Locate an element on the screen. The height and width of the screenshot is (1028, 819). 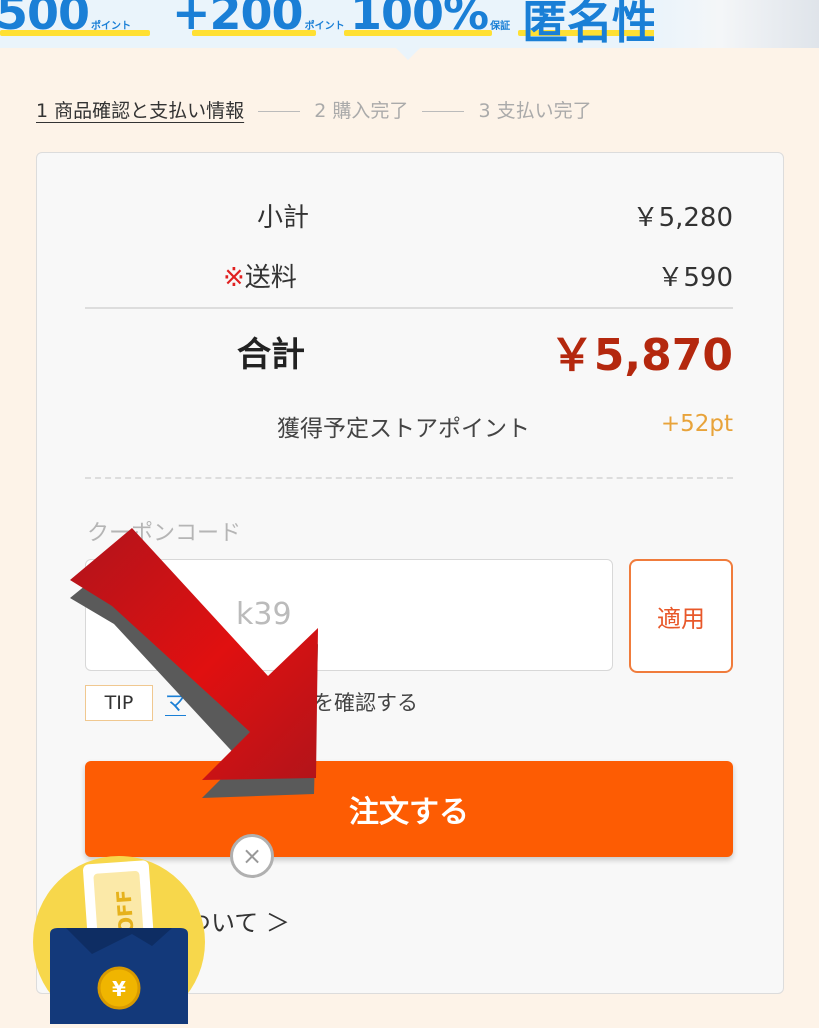
checkout-steps: 1 商品確認と支払い情報 2 購入完了 3 支払い完了 is located at coordinates (314, 109).